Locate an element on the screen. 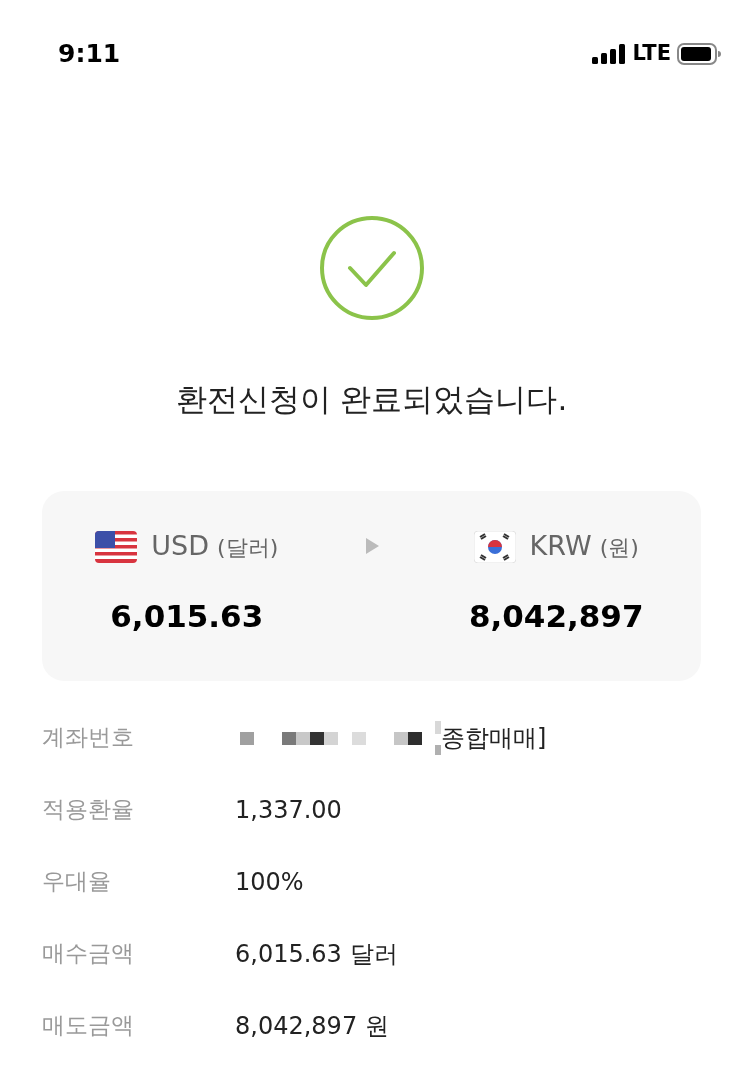 Image resolution: width=743 pixels, height=1085 pixels. detail-value: 8,042,897 원 is located at coordinates (312, 1026).